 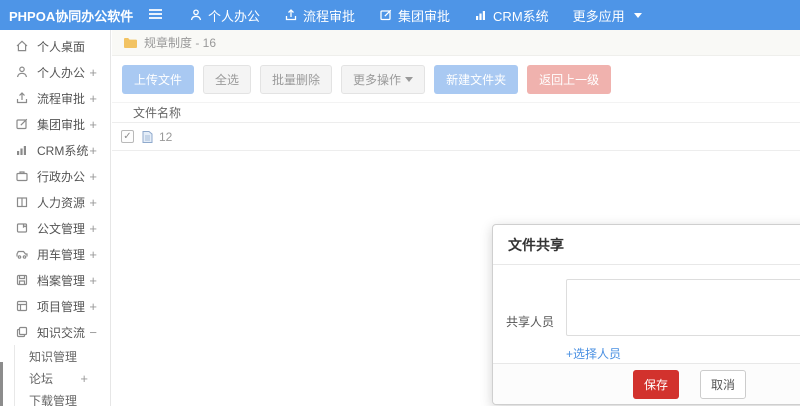 What do you see at coordinates (22, 280) in the screenshot?
I see `archive-icon` at bounding box center [22, 280].